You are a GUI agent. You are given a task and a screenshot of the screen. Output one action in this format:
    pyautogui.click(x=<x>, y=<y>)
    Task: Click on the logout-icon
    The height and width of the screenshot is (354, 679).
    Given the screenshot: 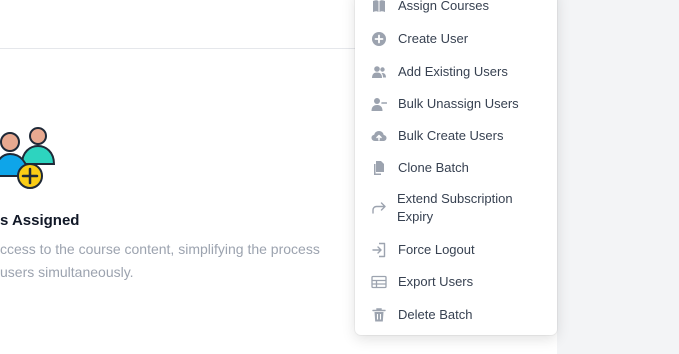 What is the action you would take?
    pyautogui.click(x=379, y=250)
    